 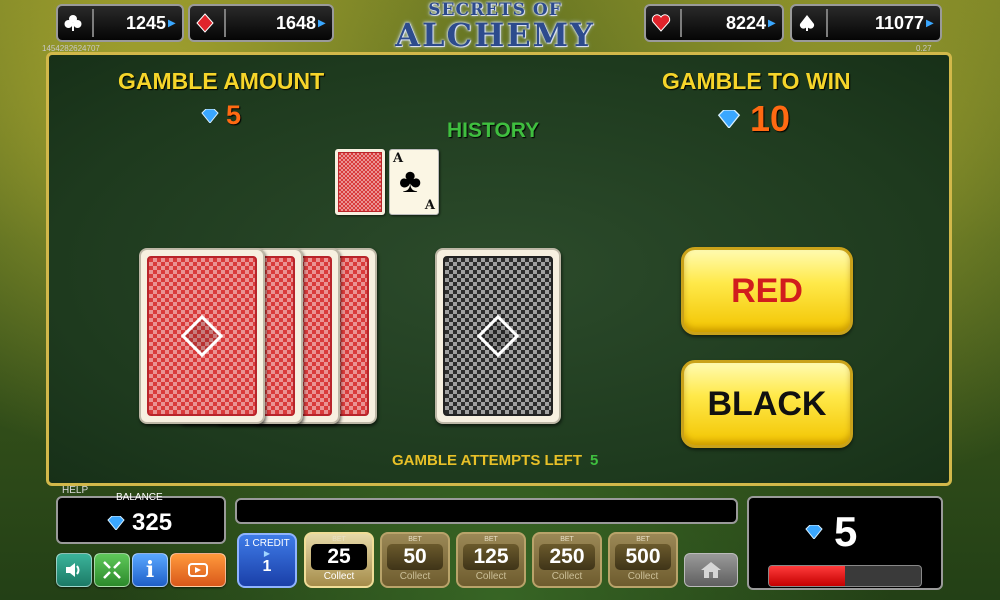 What do you see at coordinates (807, 23) in the screenshot?
I see `spades-icon` at bounding box center [807, 23].